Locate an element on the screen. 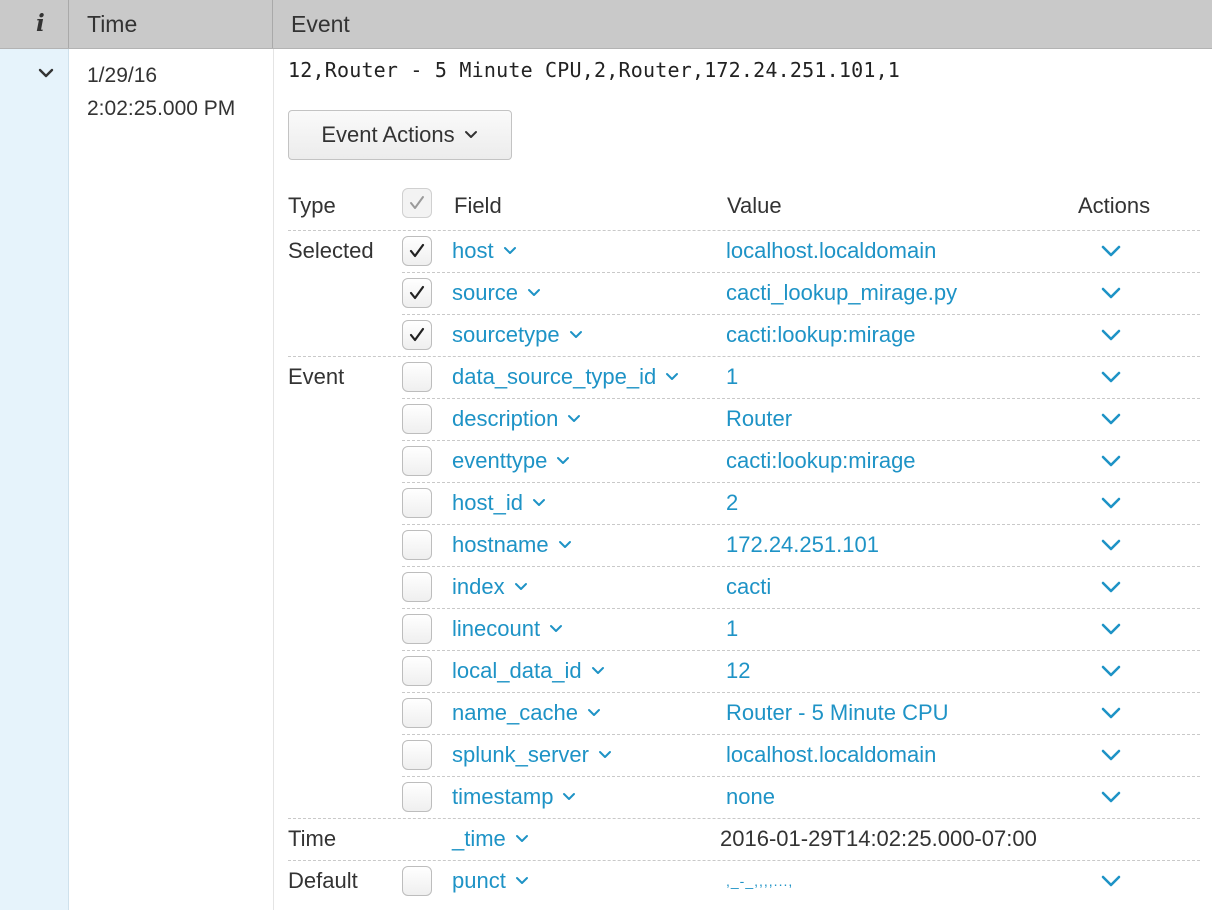 This screenshot has width=1212, height=910. field-value: Router - 5 Minute CPU is located at coordinates (837, 713).